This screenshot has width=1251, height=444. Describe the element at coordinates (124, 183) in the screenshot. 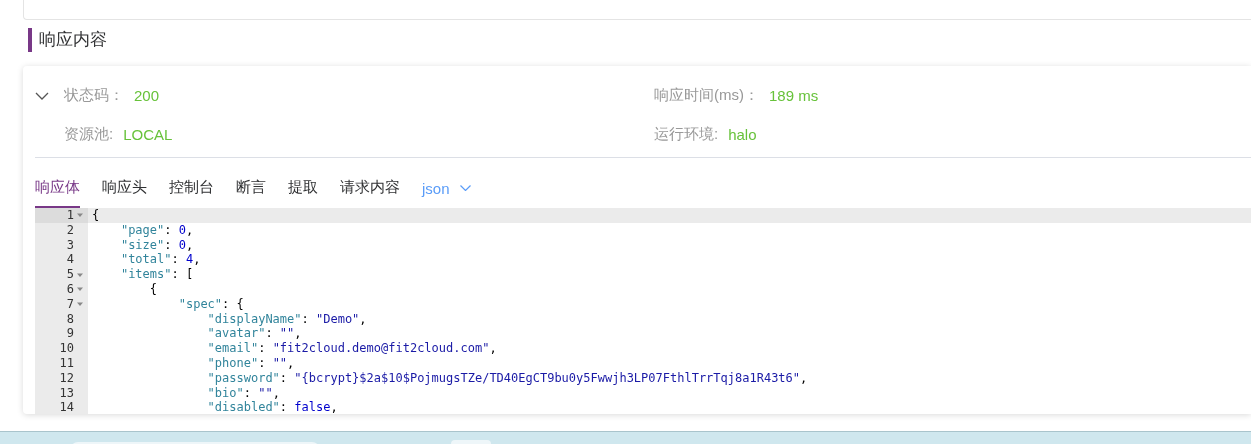

I see `tab: 响应头` at that location.